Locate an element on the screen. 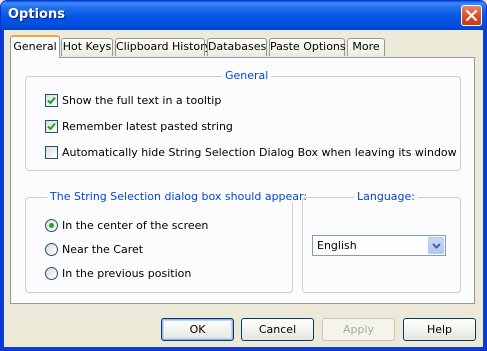 Image resolution: width=487 pixels, height=351 pixels. tab-label: Paste Options is located at coordinates (308, 46).